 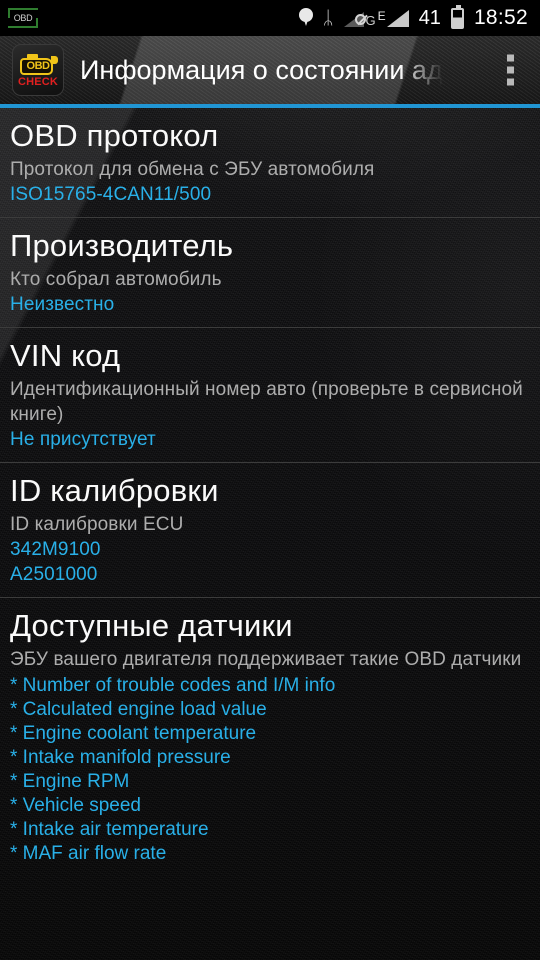 I want to click on section-description: Протокол для обмена с ЭБУ автомобиля, so click(x=192, y=169).